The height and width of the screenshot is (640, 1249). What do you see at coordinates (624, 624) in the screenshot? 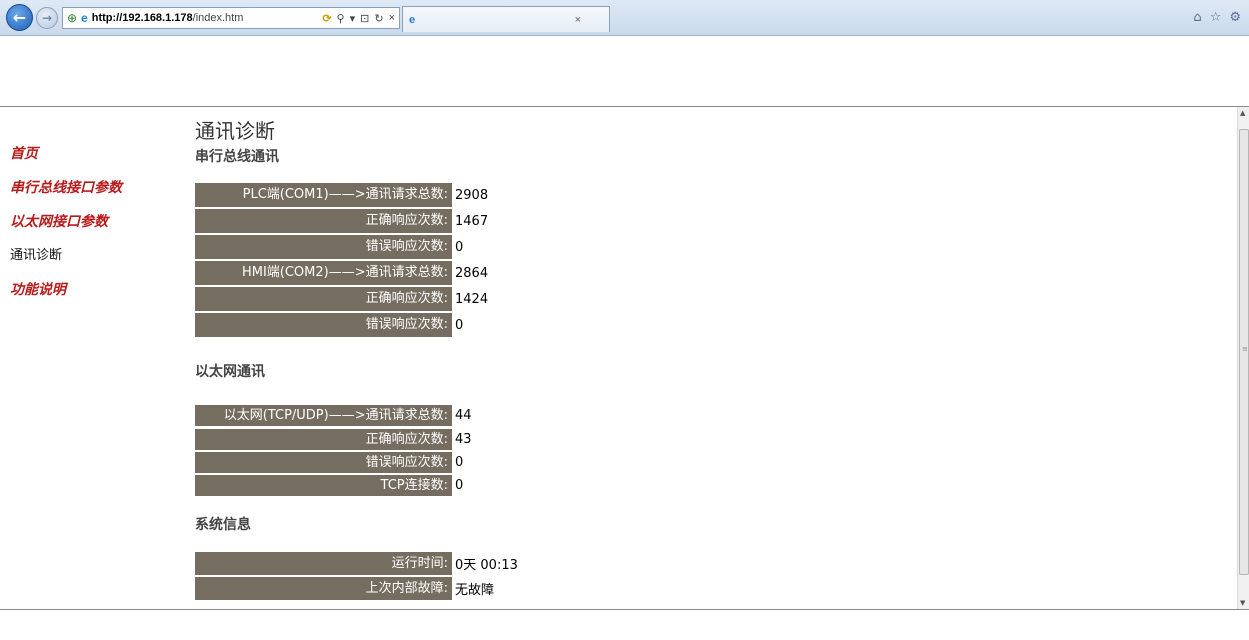
I see `page-footer` at bounding box center [624, 624].